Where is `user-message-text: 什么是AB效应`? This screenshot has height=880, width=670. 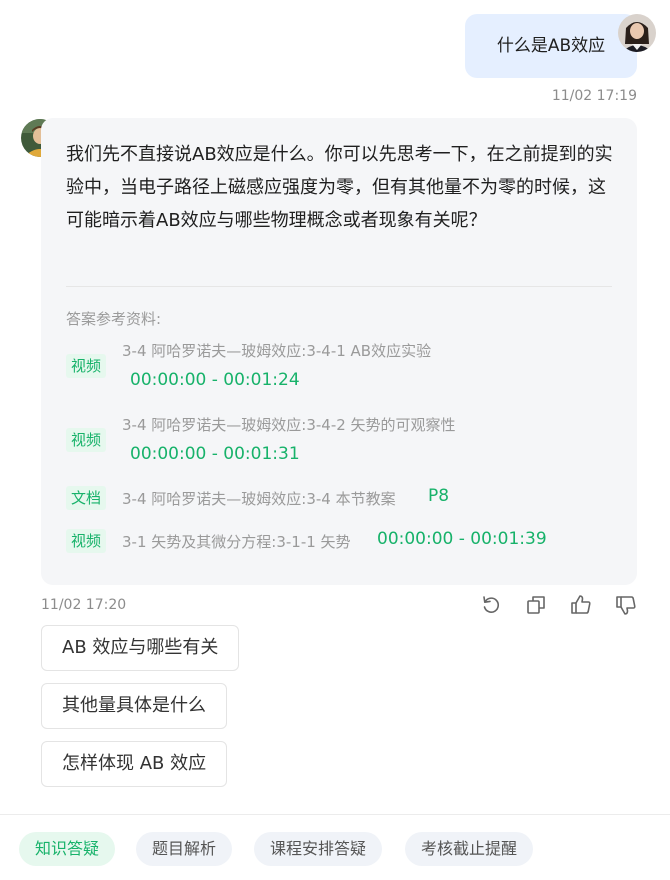 user-message-text: 什么是AB效应 is located at coordinates (551, 46).